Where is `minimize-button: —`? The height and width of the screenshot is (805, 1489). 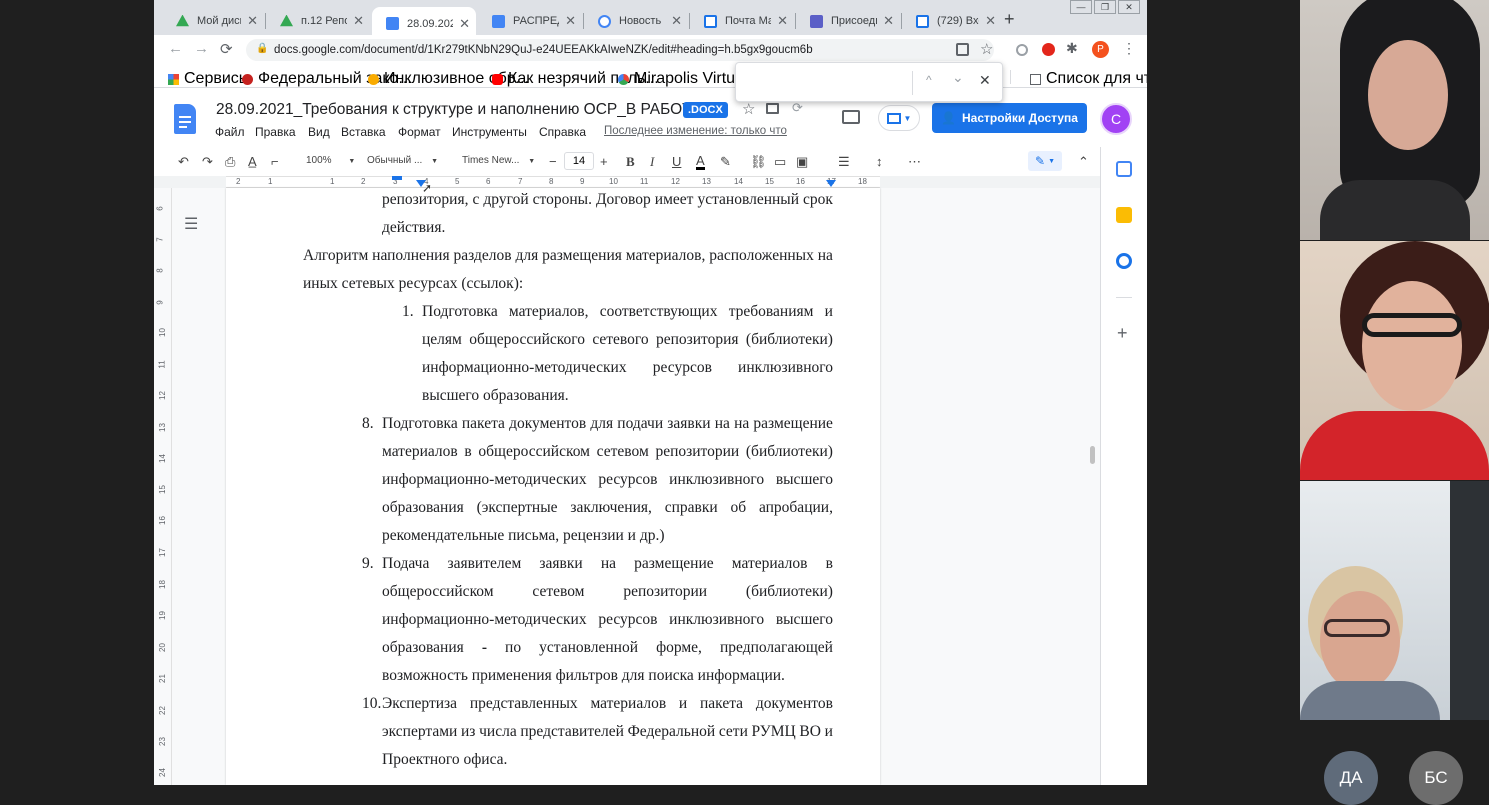
minimize-button: — is located at coordinates (1081, 7).